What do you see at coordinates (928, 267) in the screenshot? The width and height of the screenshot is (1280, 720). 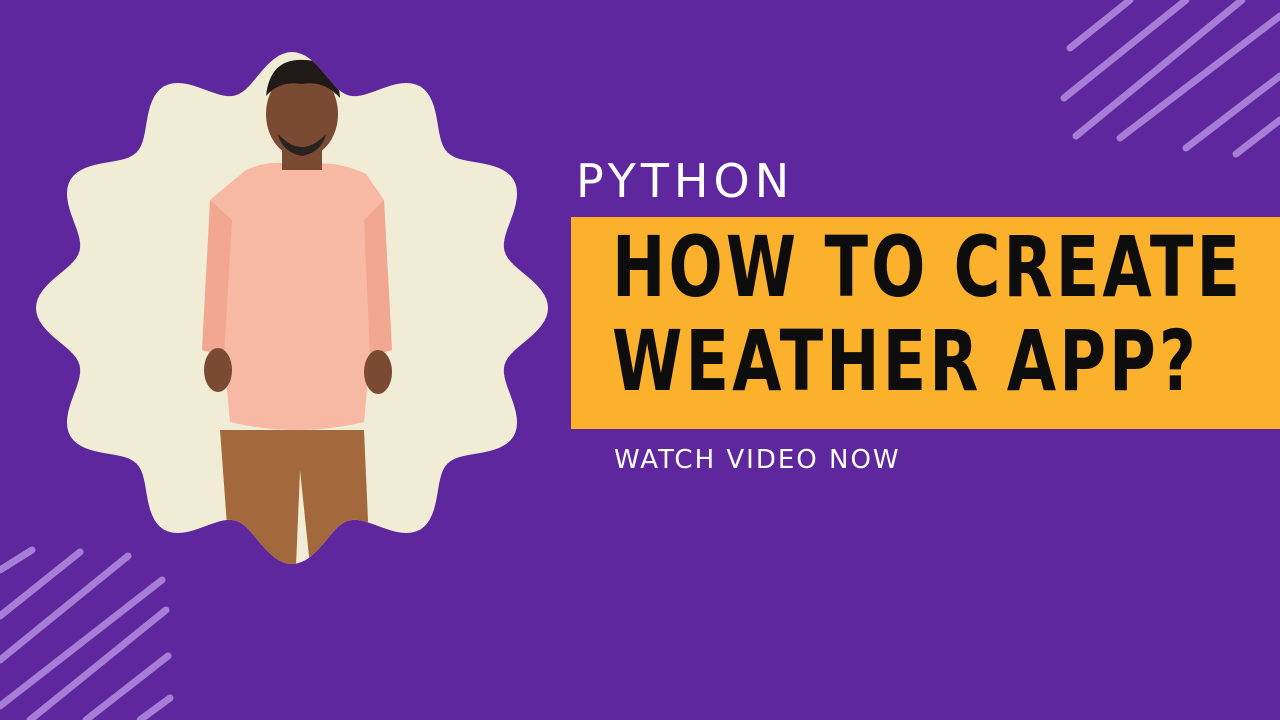 I see `headline-line-1: HOW TO CREATE` at bounding box center [928, 267].